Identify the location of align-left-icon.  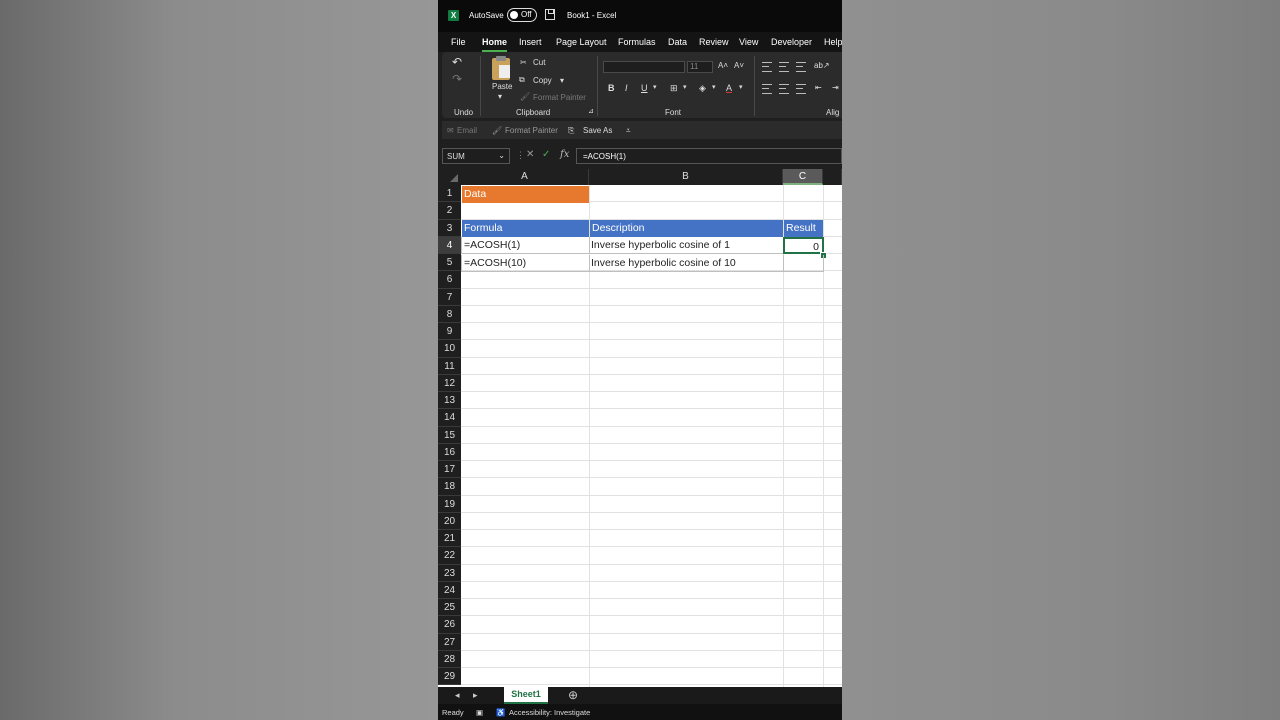
(767, 89).